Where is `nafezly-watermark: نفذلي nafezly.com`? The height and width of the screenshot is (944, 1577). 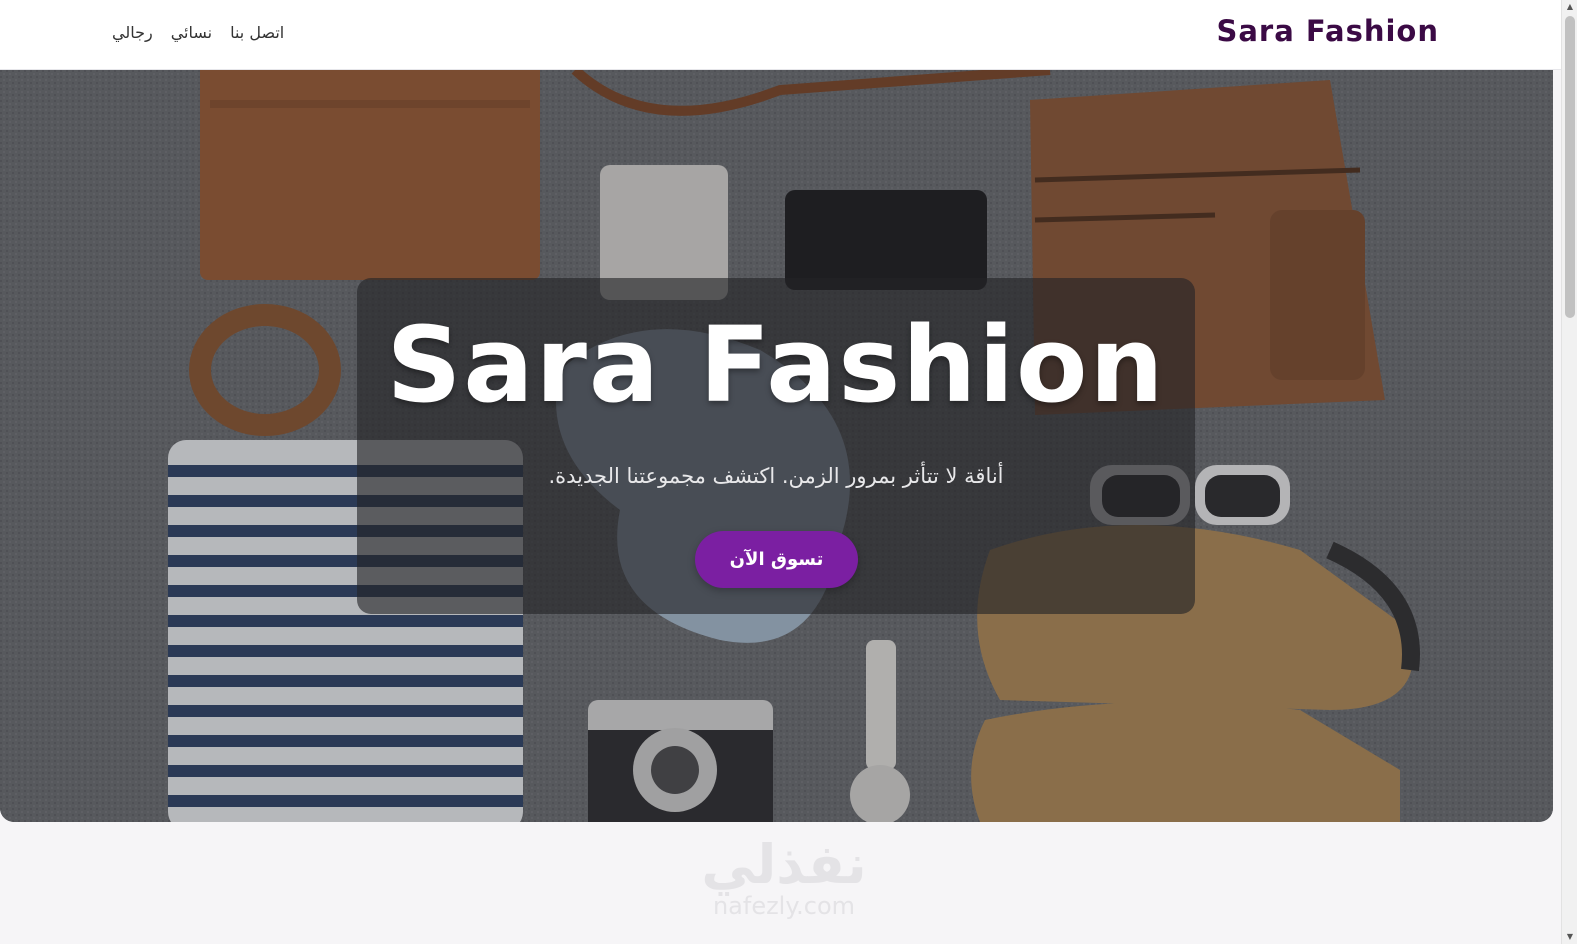 nafezly-watermark: نفذلي nafezly.com is located at coordinates (784, 877).